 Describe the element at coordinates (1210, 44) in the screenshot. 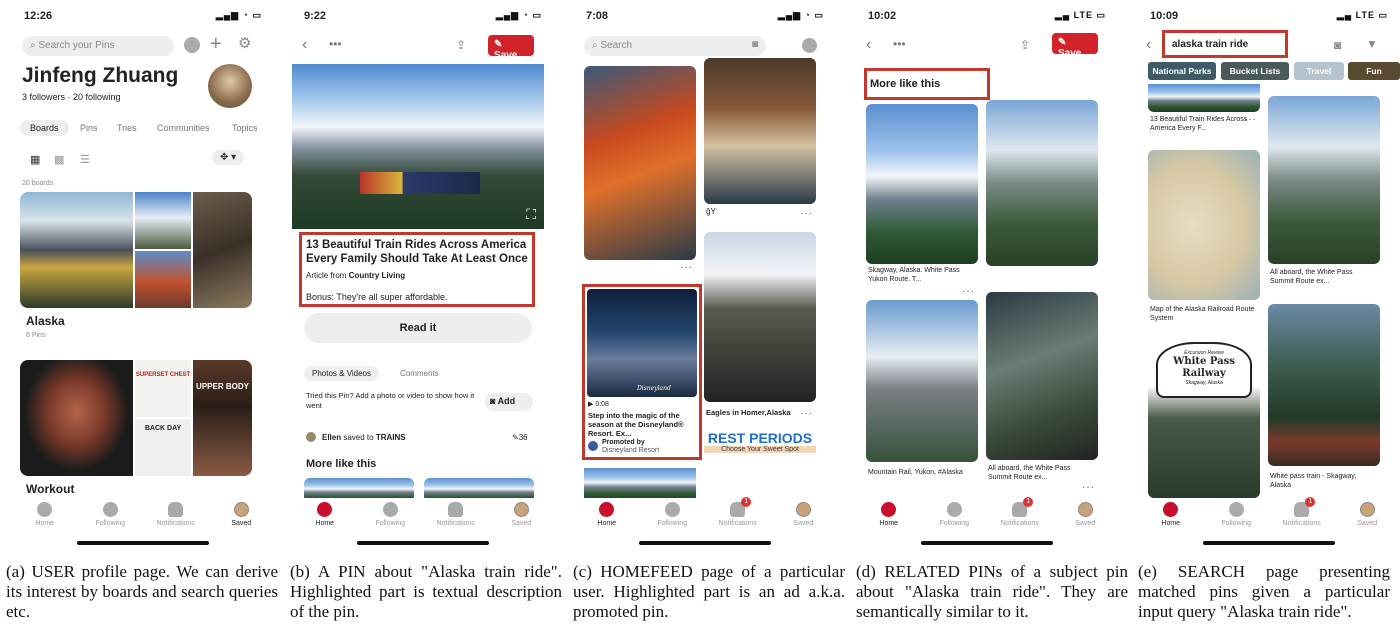

I see `search-input: alaska train ride` at that location.